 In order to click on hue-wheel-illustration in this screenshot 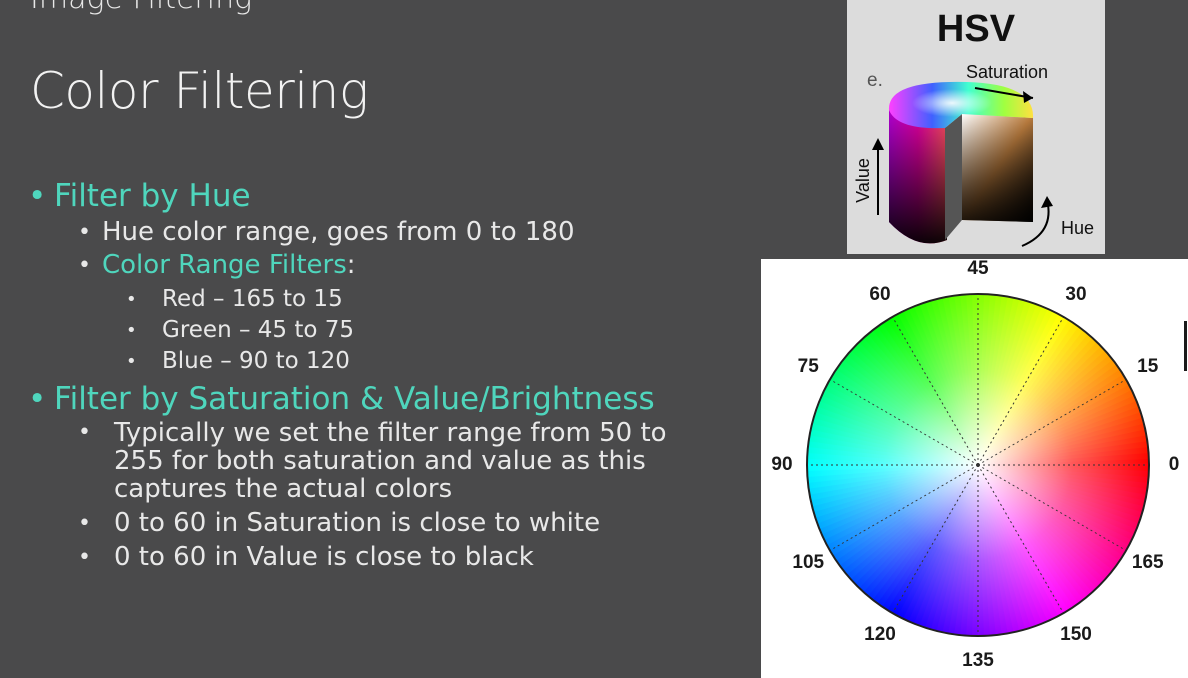, I will do `click(978, 465)`.